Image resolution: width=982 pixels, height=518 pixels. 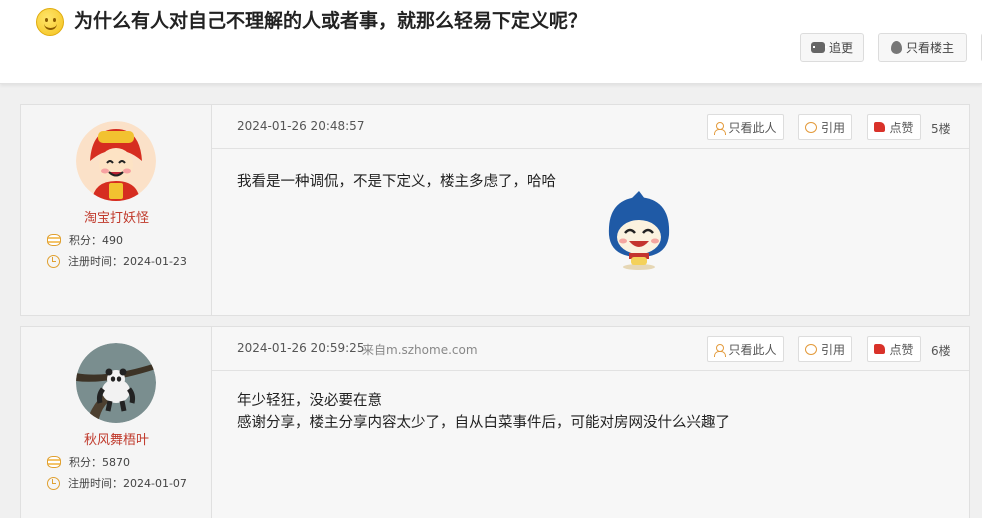 I want to click on post-content: 我看是一种调侃，不是下定义，楼主多虑了，哈哈, so click(x=396, y=182).